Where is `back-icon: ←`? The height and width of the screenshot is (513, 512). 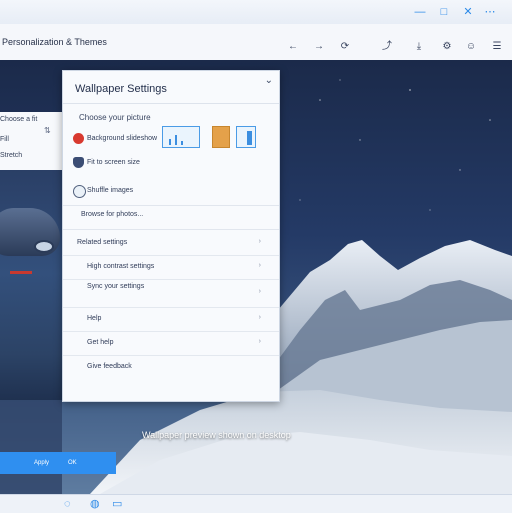
back-icon: ← is located at coordinates (293, 47).